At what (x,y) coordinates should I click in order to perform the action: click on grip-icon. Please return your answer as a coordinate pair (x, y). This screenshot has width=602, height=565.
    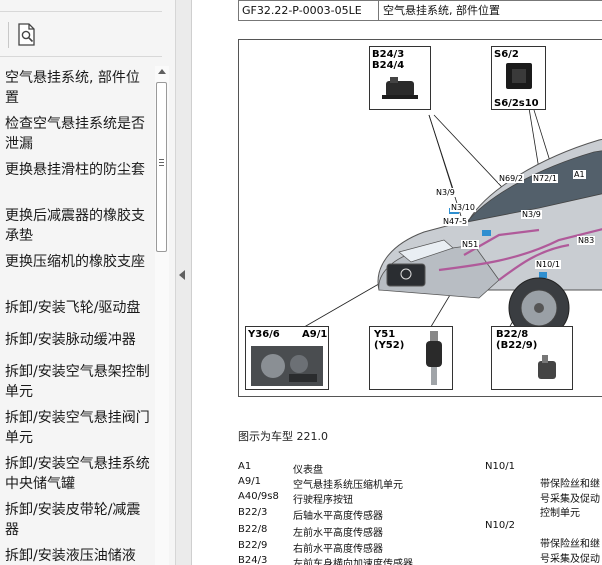
    Looking at the image, I should click on (161, 159).